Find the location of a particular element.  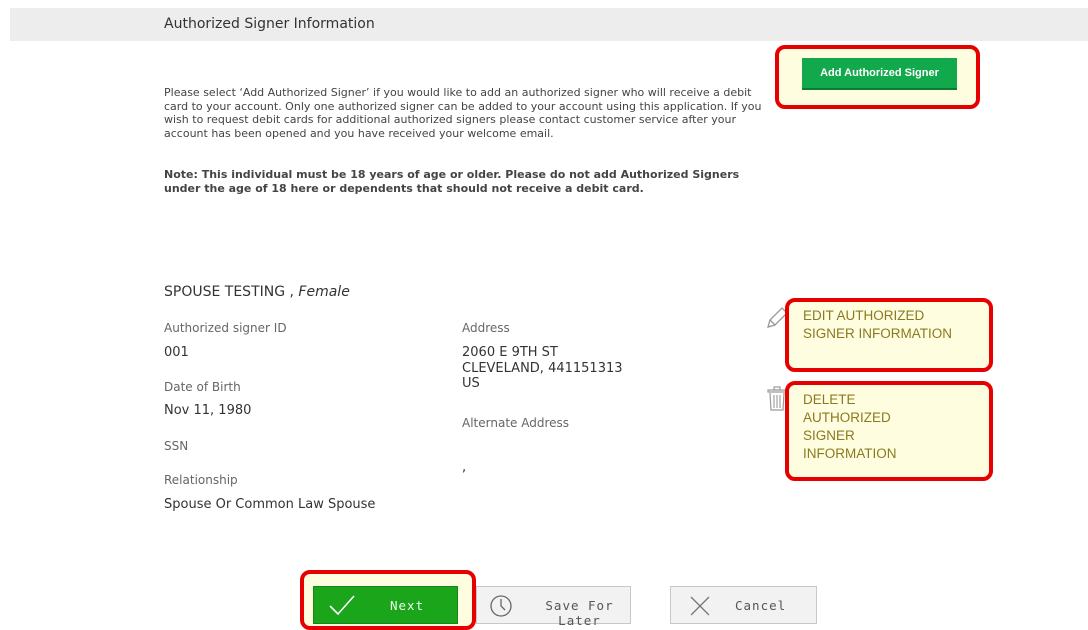

save-for-later-button: Save For Later is located at coordinates (553, 607).